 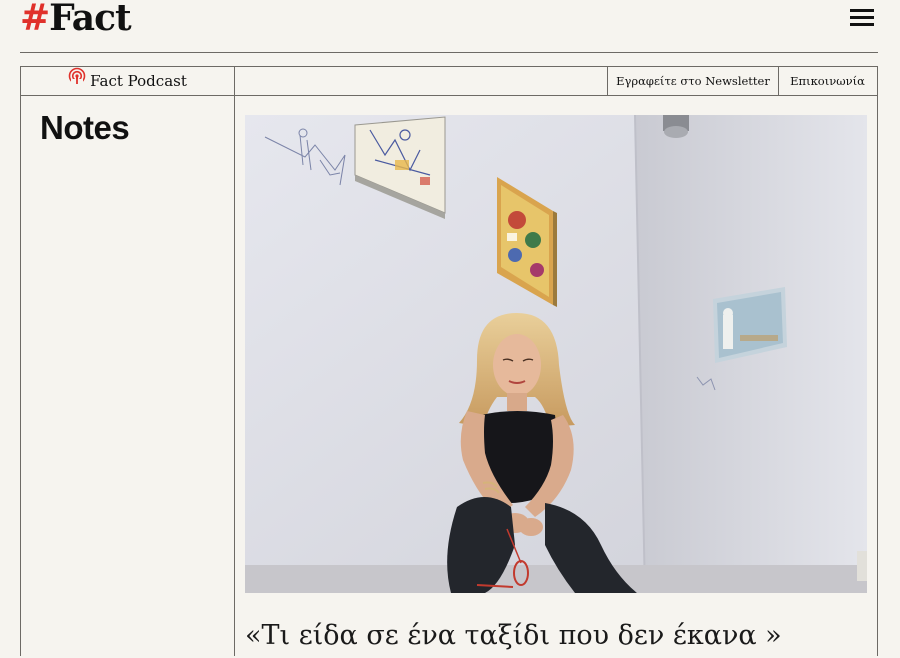 I want to click on column-divider-middle, so click(x=234, y=376).